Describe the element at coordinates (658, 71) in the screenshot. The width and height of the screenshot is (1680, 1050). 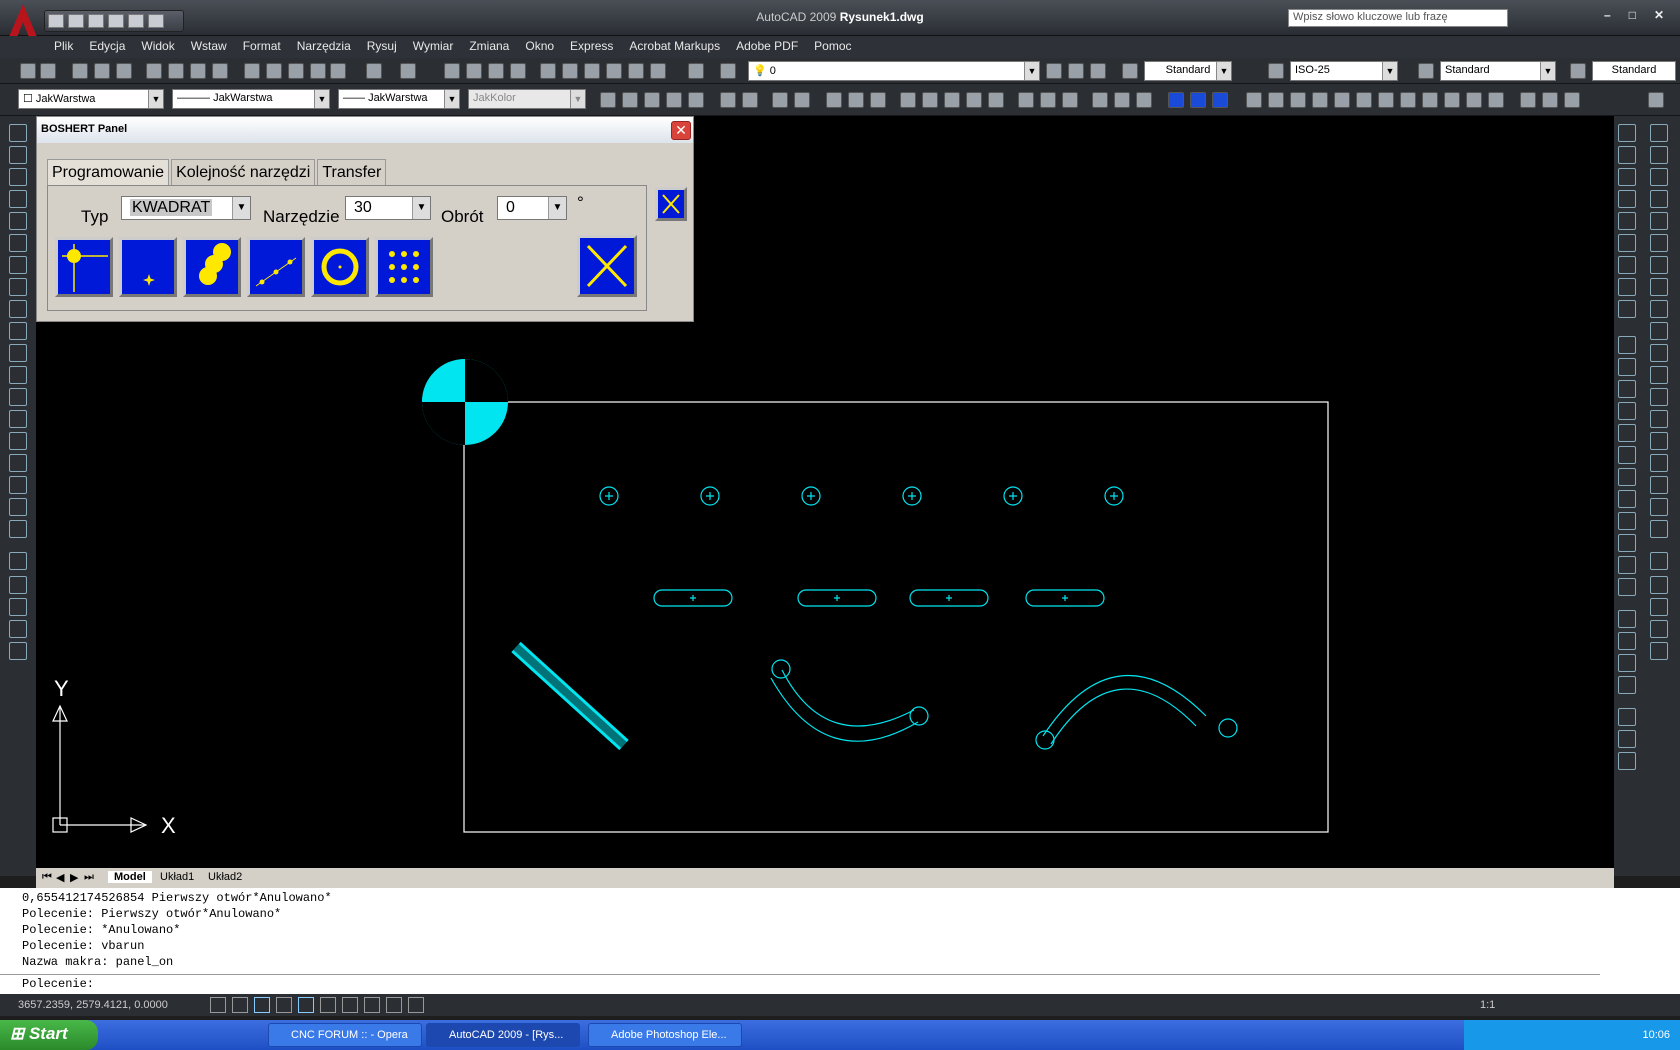
I see `calculator-icon` at that location.